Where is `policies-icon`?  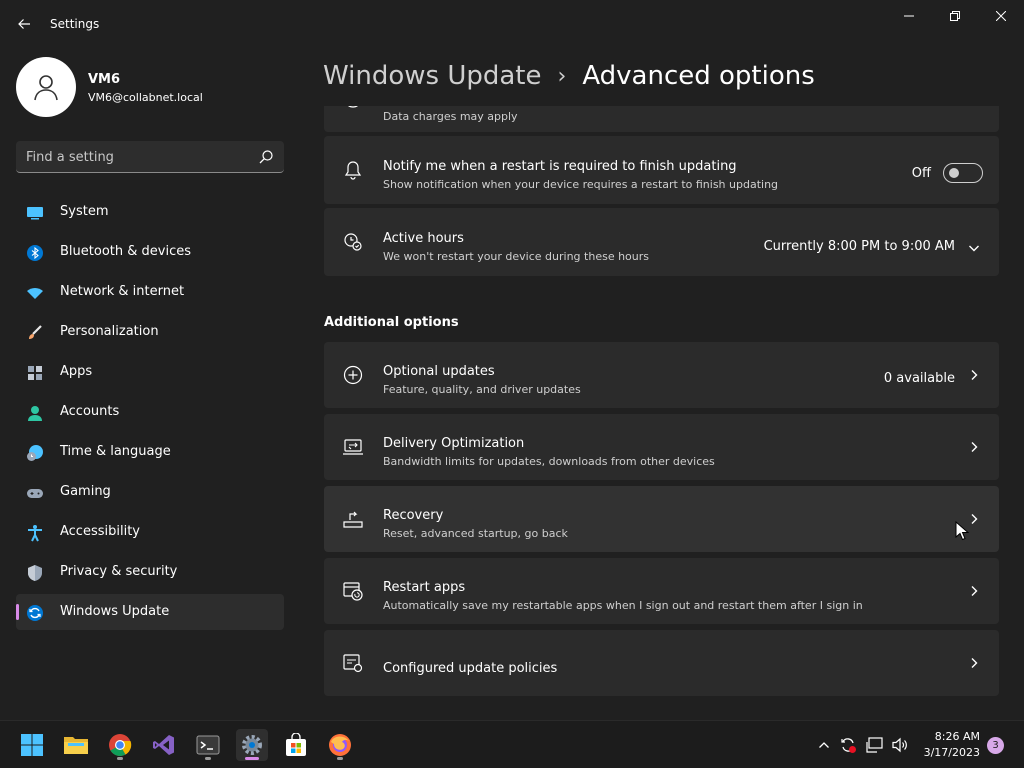 policies-icon is located at coordinates (353, 663).